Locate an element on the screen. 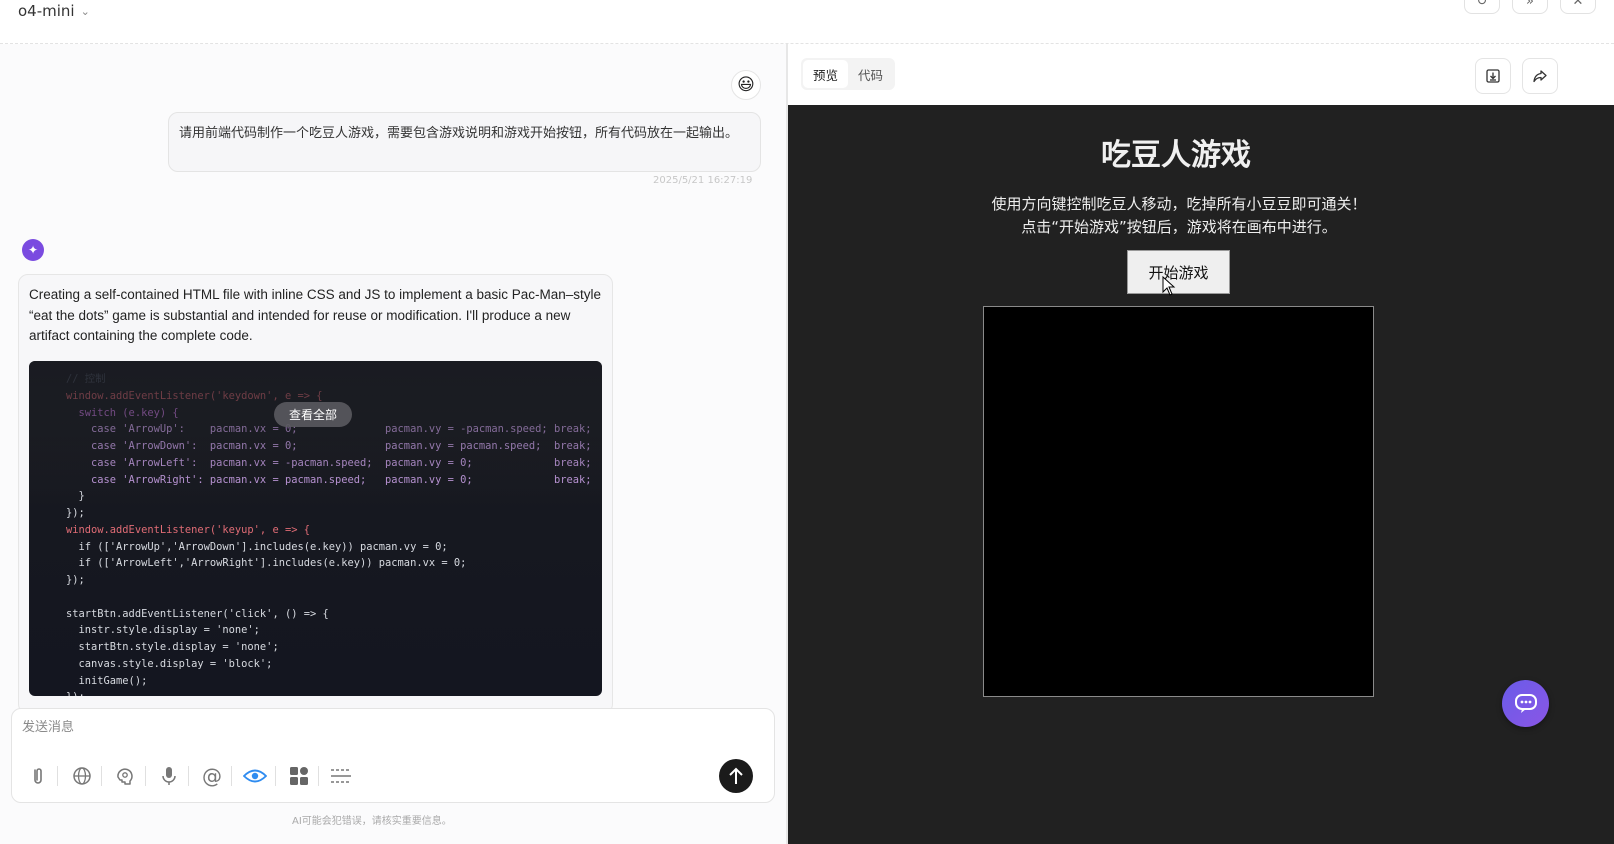 Image resolution: width=1614 pixels, height=844 pixels. instructions-line-1: 使用方向键控制吃豆人移动，吃掉所有小豆豆即可通关！ is located at coordinates (1179, 204).